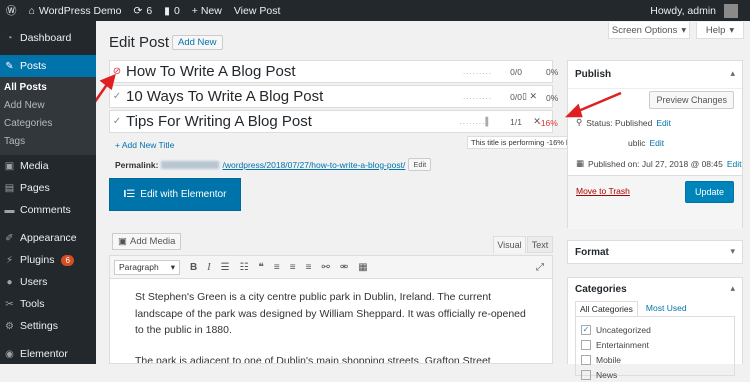  I want to click on sidebar-item-users: ● Users, so click(48, 282).